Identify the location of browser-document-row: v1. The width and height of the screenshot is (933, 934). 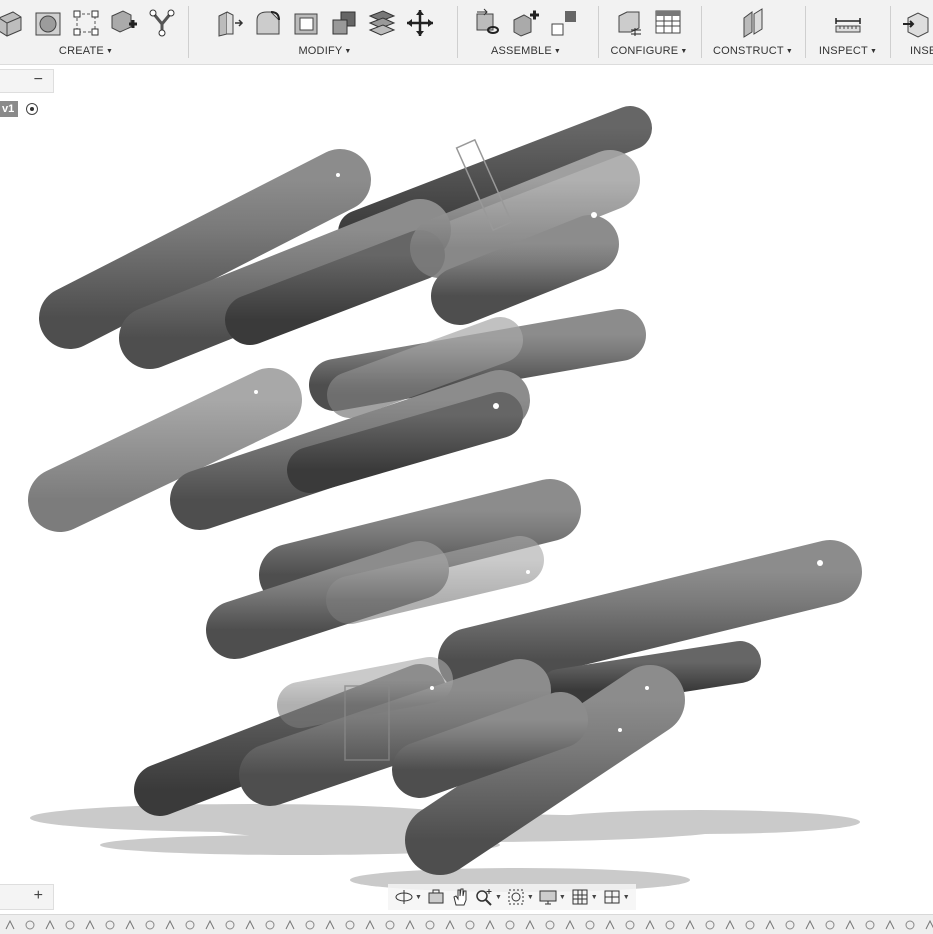
(19, 109).